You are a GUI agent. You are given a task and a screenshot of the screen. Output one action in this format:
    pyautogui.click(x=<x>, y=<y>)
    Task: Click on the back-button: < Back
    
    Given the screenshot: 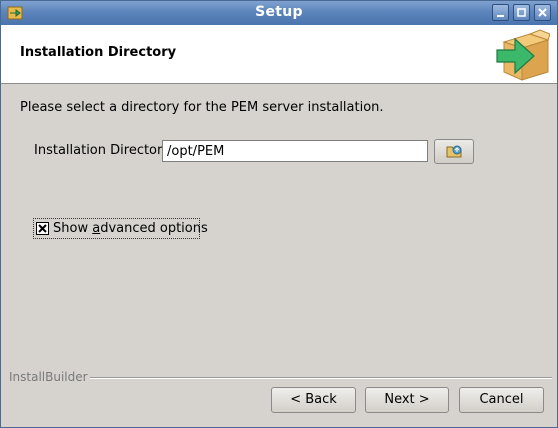 What is the action you would take?
    pyautogui.click(x=313, y=400)
    